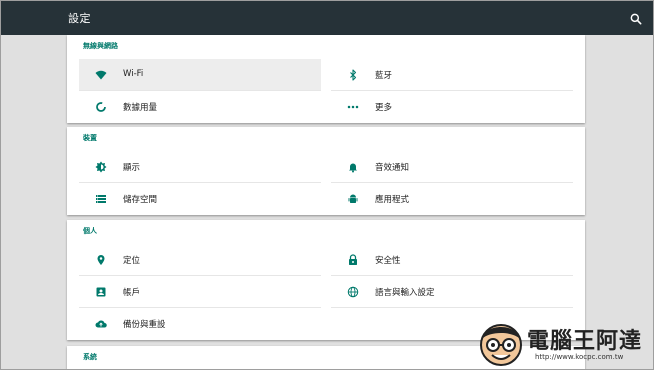 This screenshot has height=370, width=654. I want to click on setting-storage: 儲存空間, so click(200, 199).